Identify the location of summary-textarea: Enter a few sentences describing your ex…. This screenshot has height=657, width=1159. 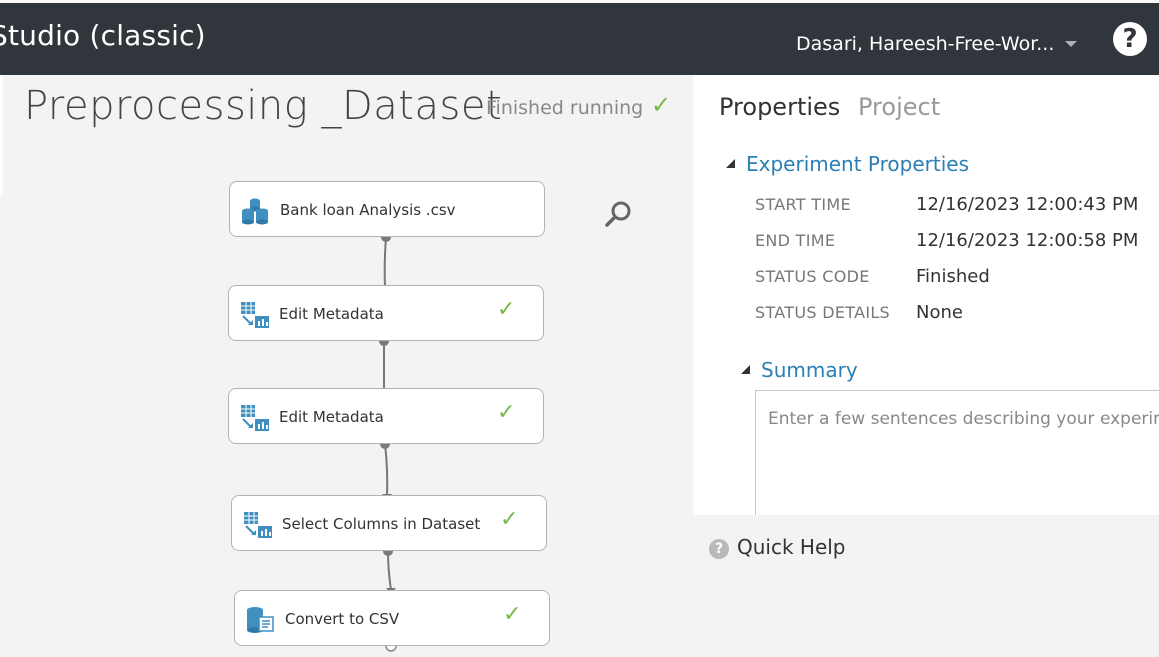
(957, 455).